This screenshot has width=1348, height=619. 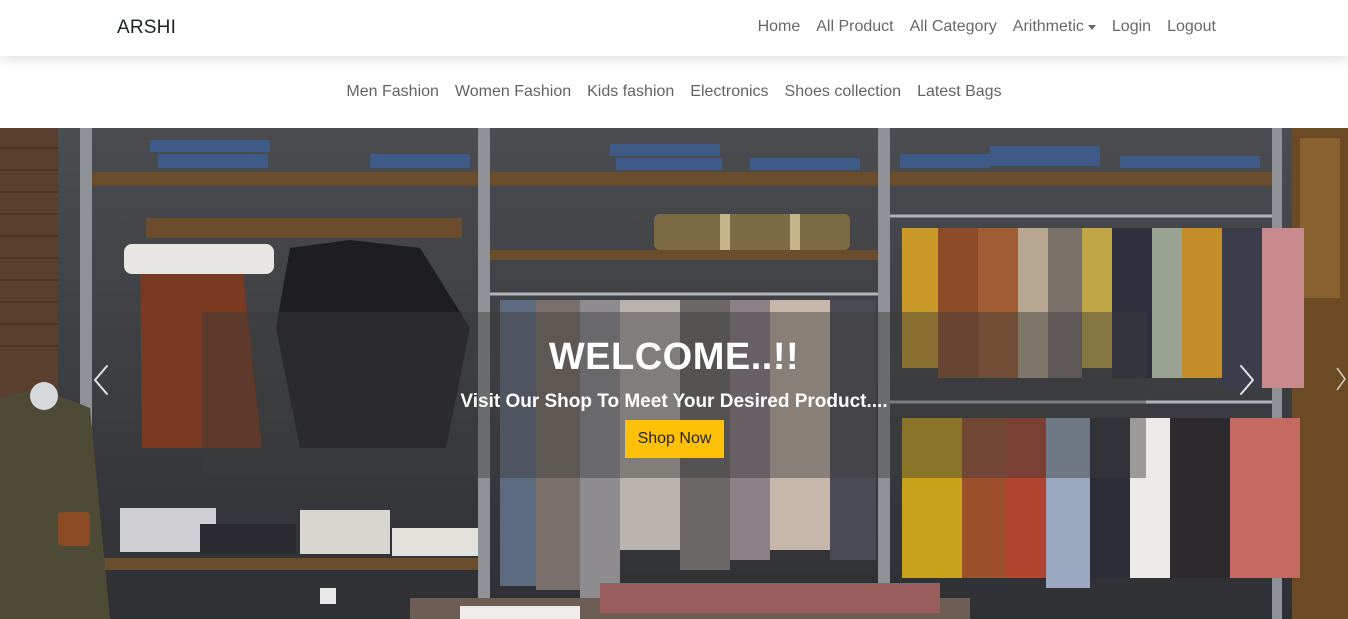 What do you see at coordinates (953, 27) in the screenshot?
I see `nav-all-category: All Category` at bounding box center [953, 27].